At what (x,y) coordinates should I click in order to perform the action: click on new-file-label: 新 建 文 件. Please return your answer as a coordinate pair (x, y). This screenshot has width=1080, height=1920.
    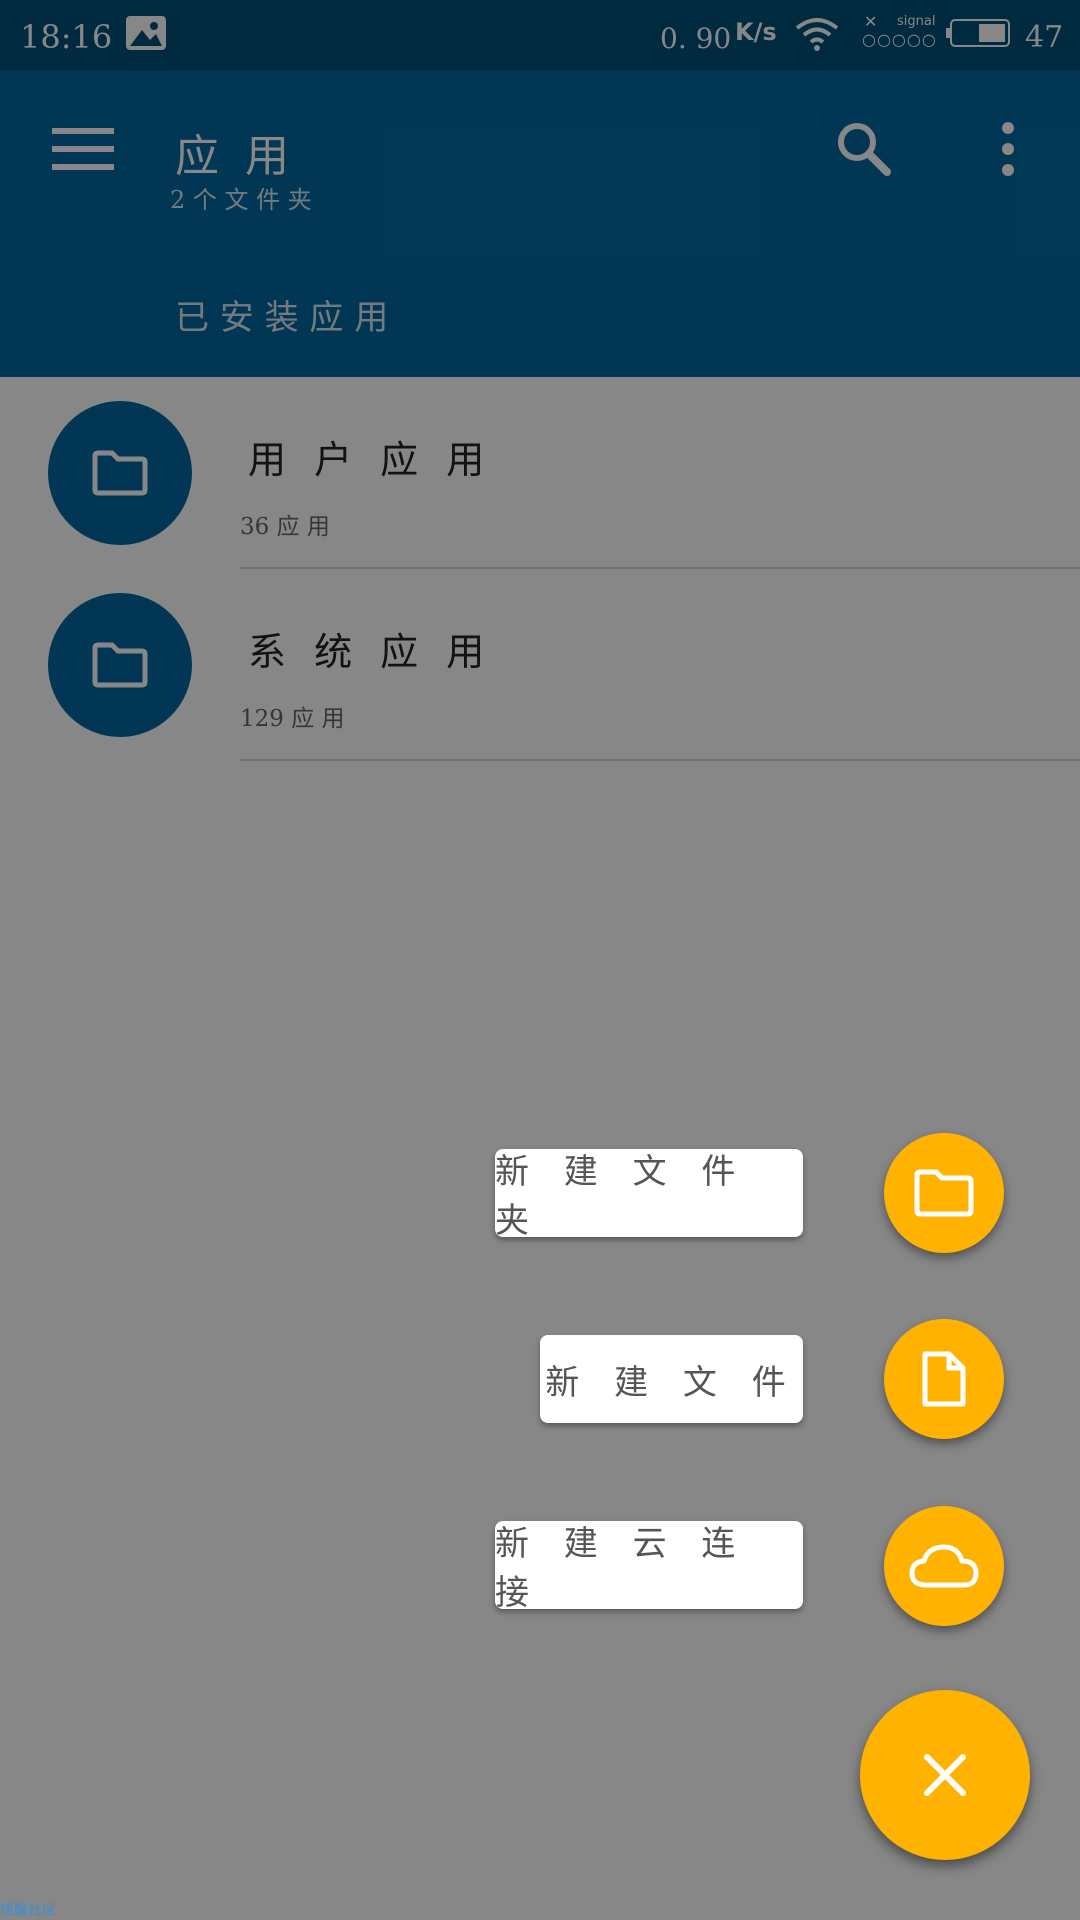
    Looking at the image, I should click on (671, 1379).